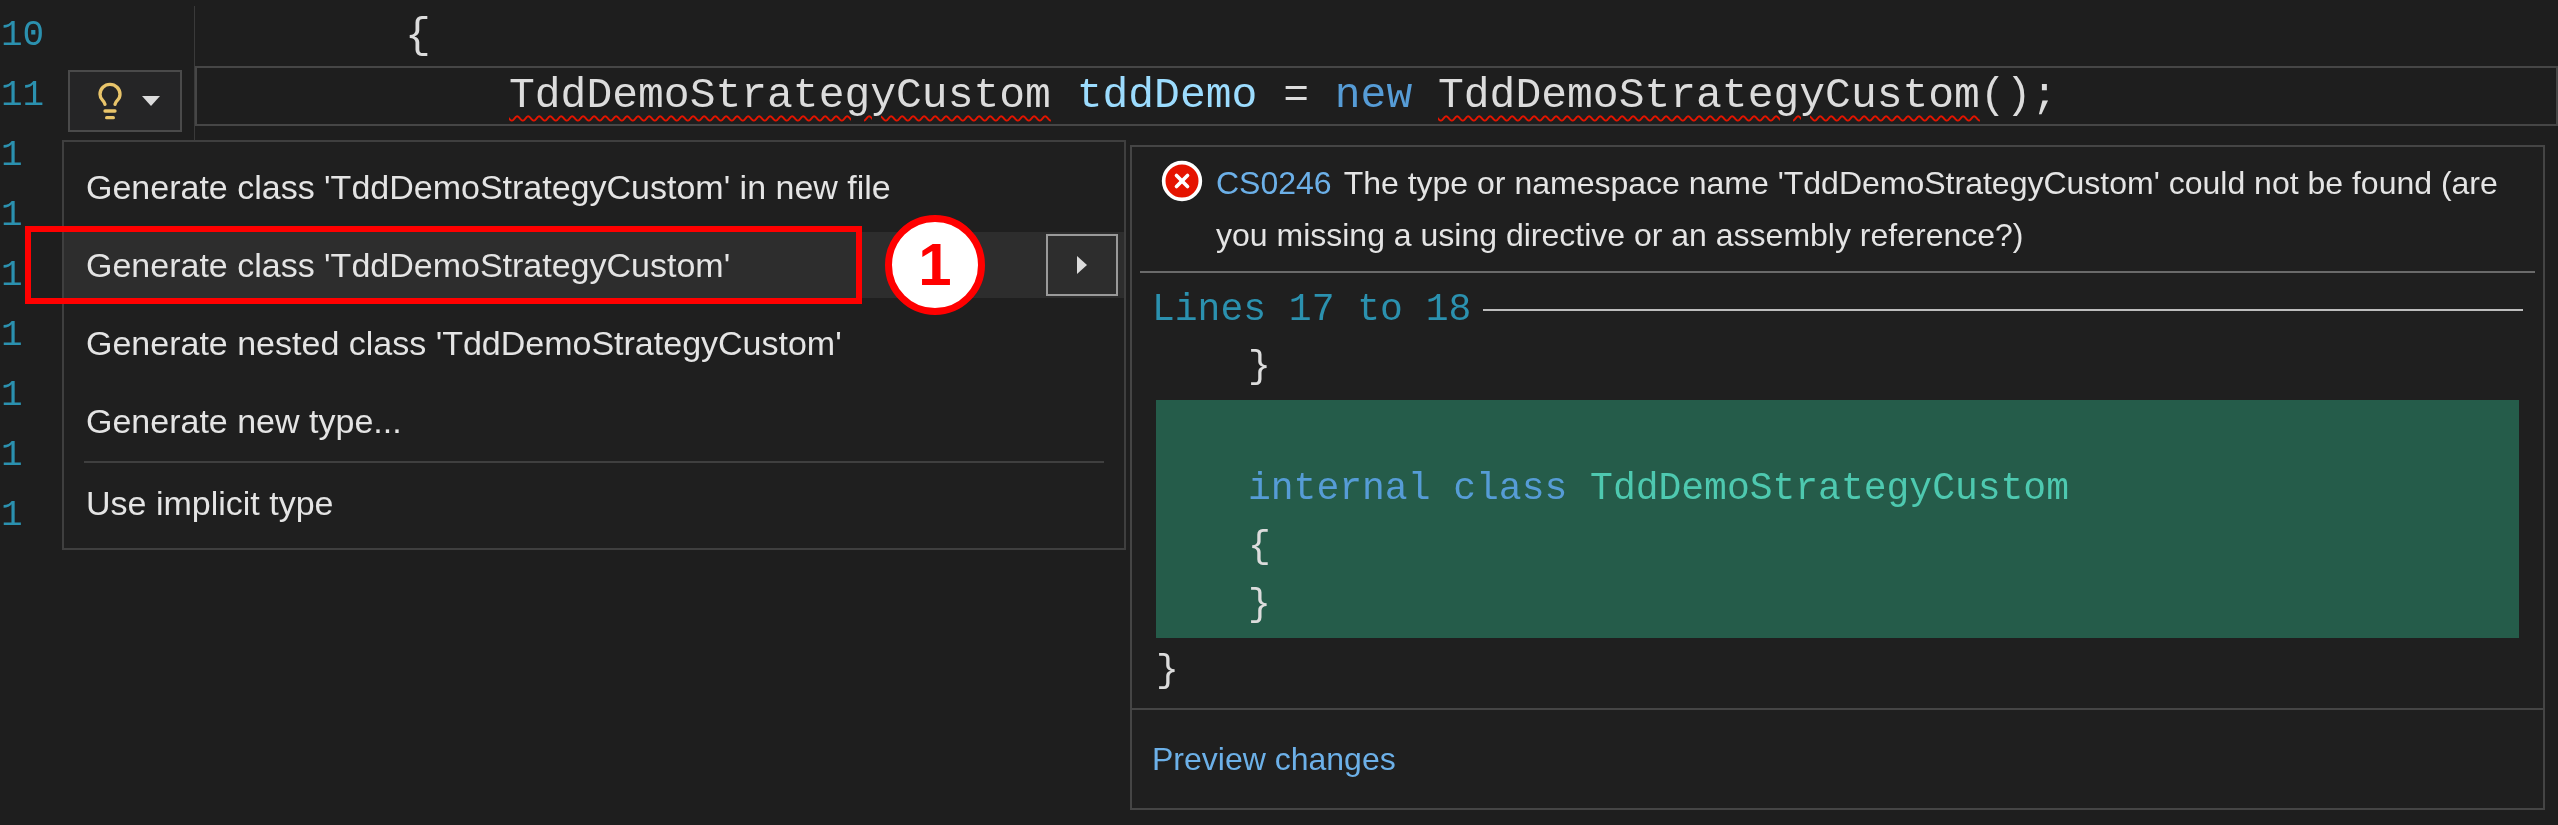  What do you see at coordinates (1274, 183) in the screenshot?
I see `error-code-link: CS0246` at bounding box center [1274, 183].